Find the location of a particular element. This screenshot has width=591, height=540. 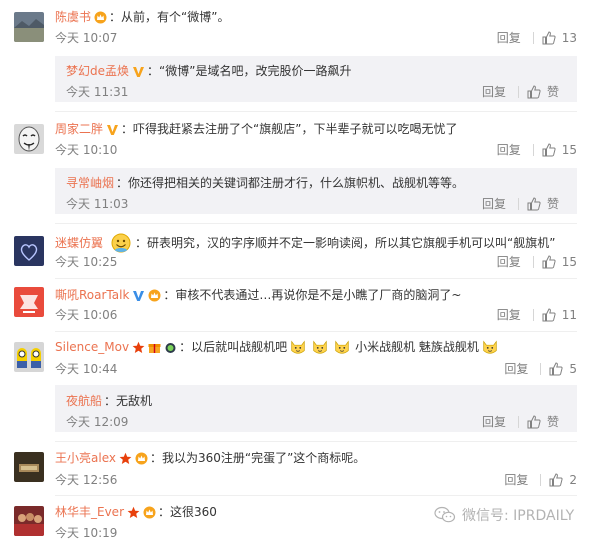

wechat-watermark: 微信号: IPRDAILY is located at coordinates (504, 515).